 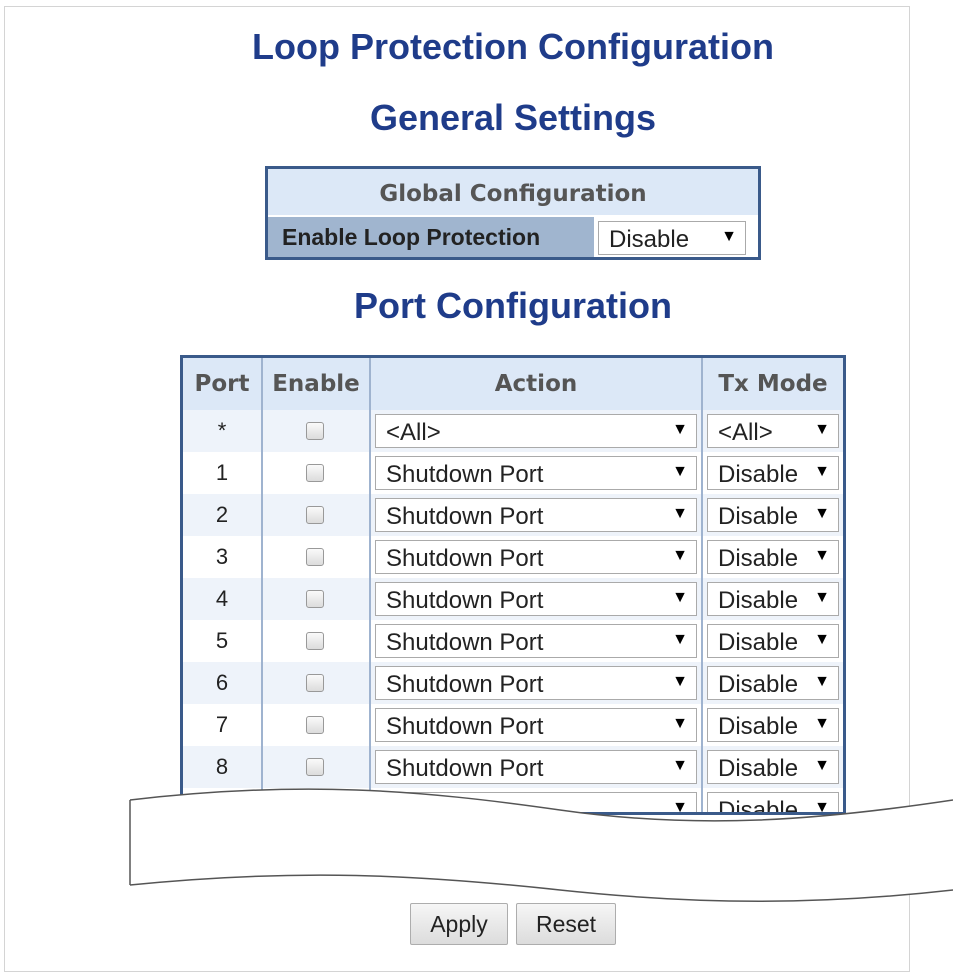 I want to click on page-title: Loop Protection Configuration, so click(x=513, y=46).